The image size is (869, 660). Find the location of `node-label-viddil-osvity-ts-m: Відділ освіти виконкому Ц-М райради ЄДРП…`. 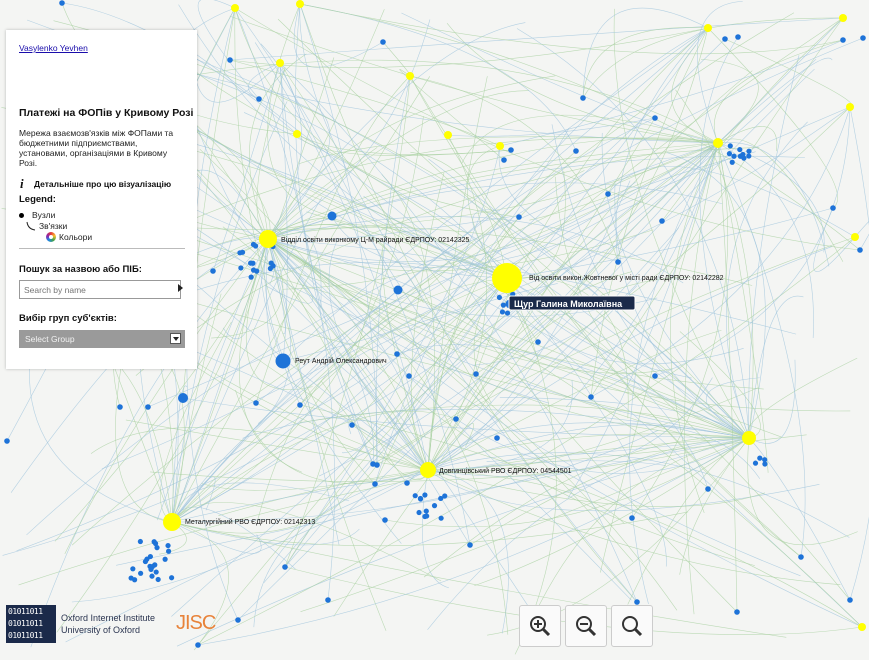

node-label-viddil-osvity-ts-m: Відділ освіти виконкому Ц-М райради ЄДРП… is located at coordinates (375, 240).